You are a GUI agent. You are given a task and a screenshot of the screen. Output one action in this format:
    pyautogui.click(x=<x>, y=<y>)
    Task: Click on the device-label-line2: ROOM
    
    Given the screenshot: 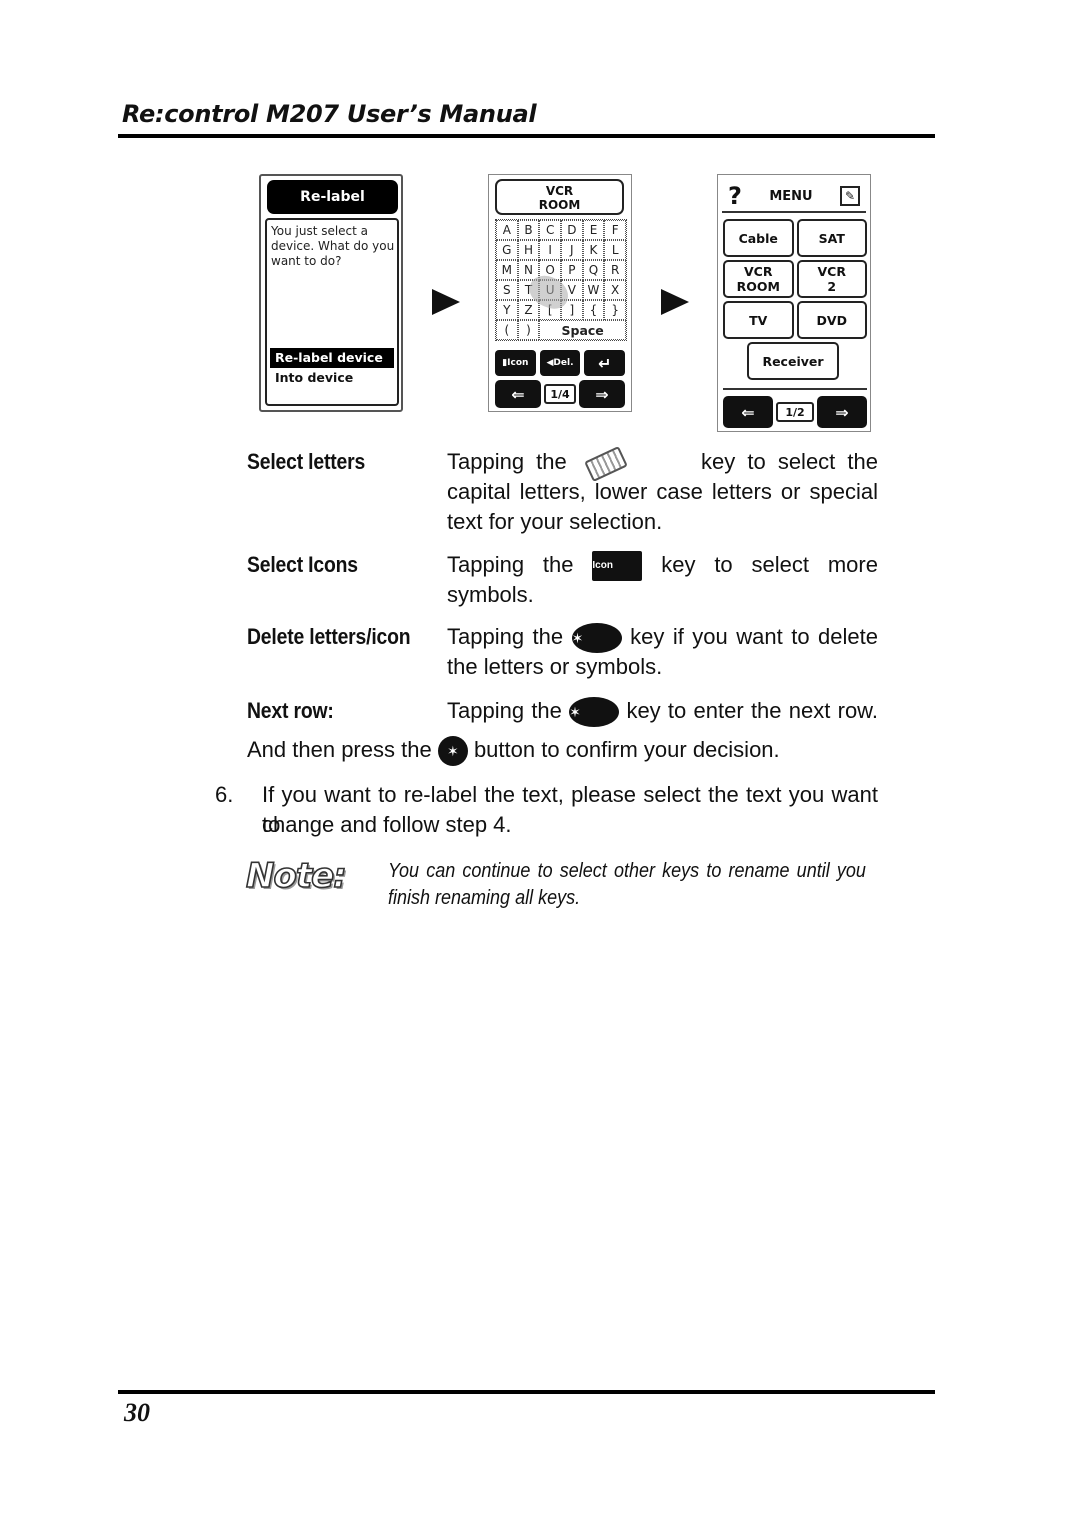 What is the action you would take?
    pyautogui.click(x=758, y=286)
    